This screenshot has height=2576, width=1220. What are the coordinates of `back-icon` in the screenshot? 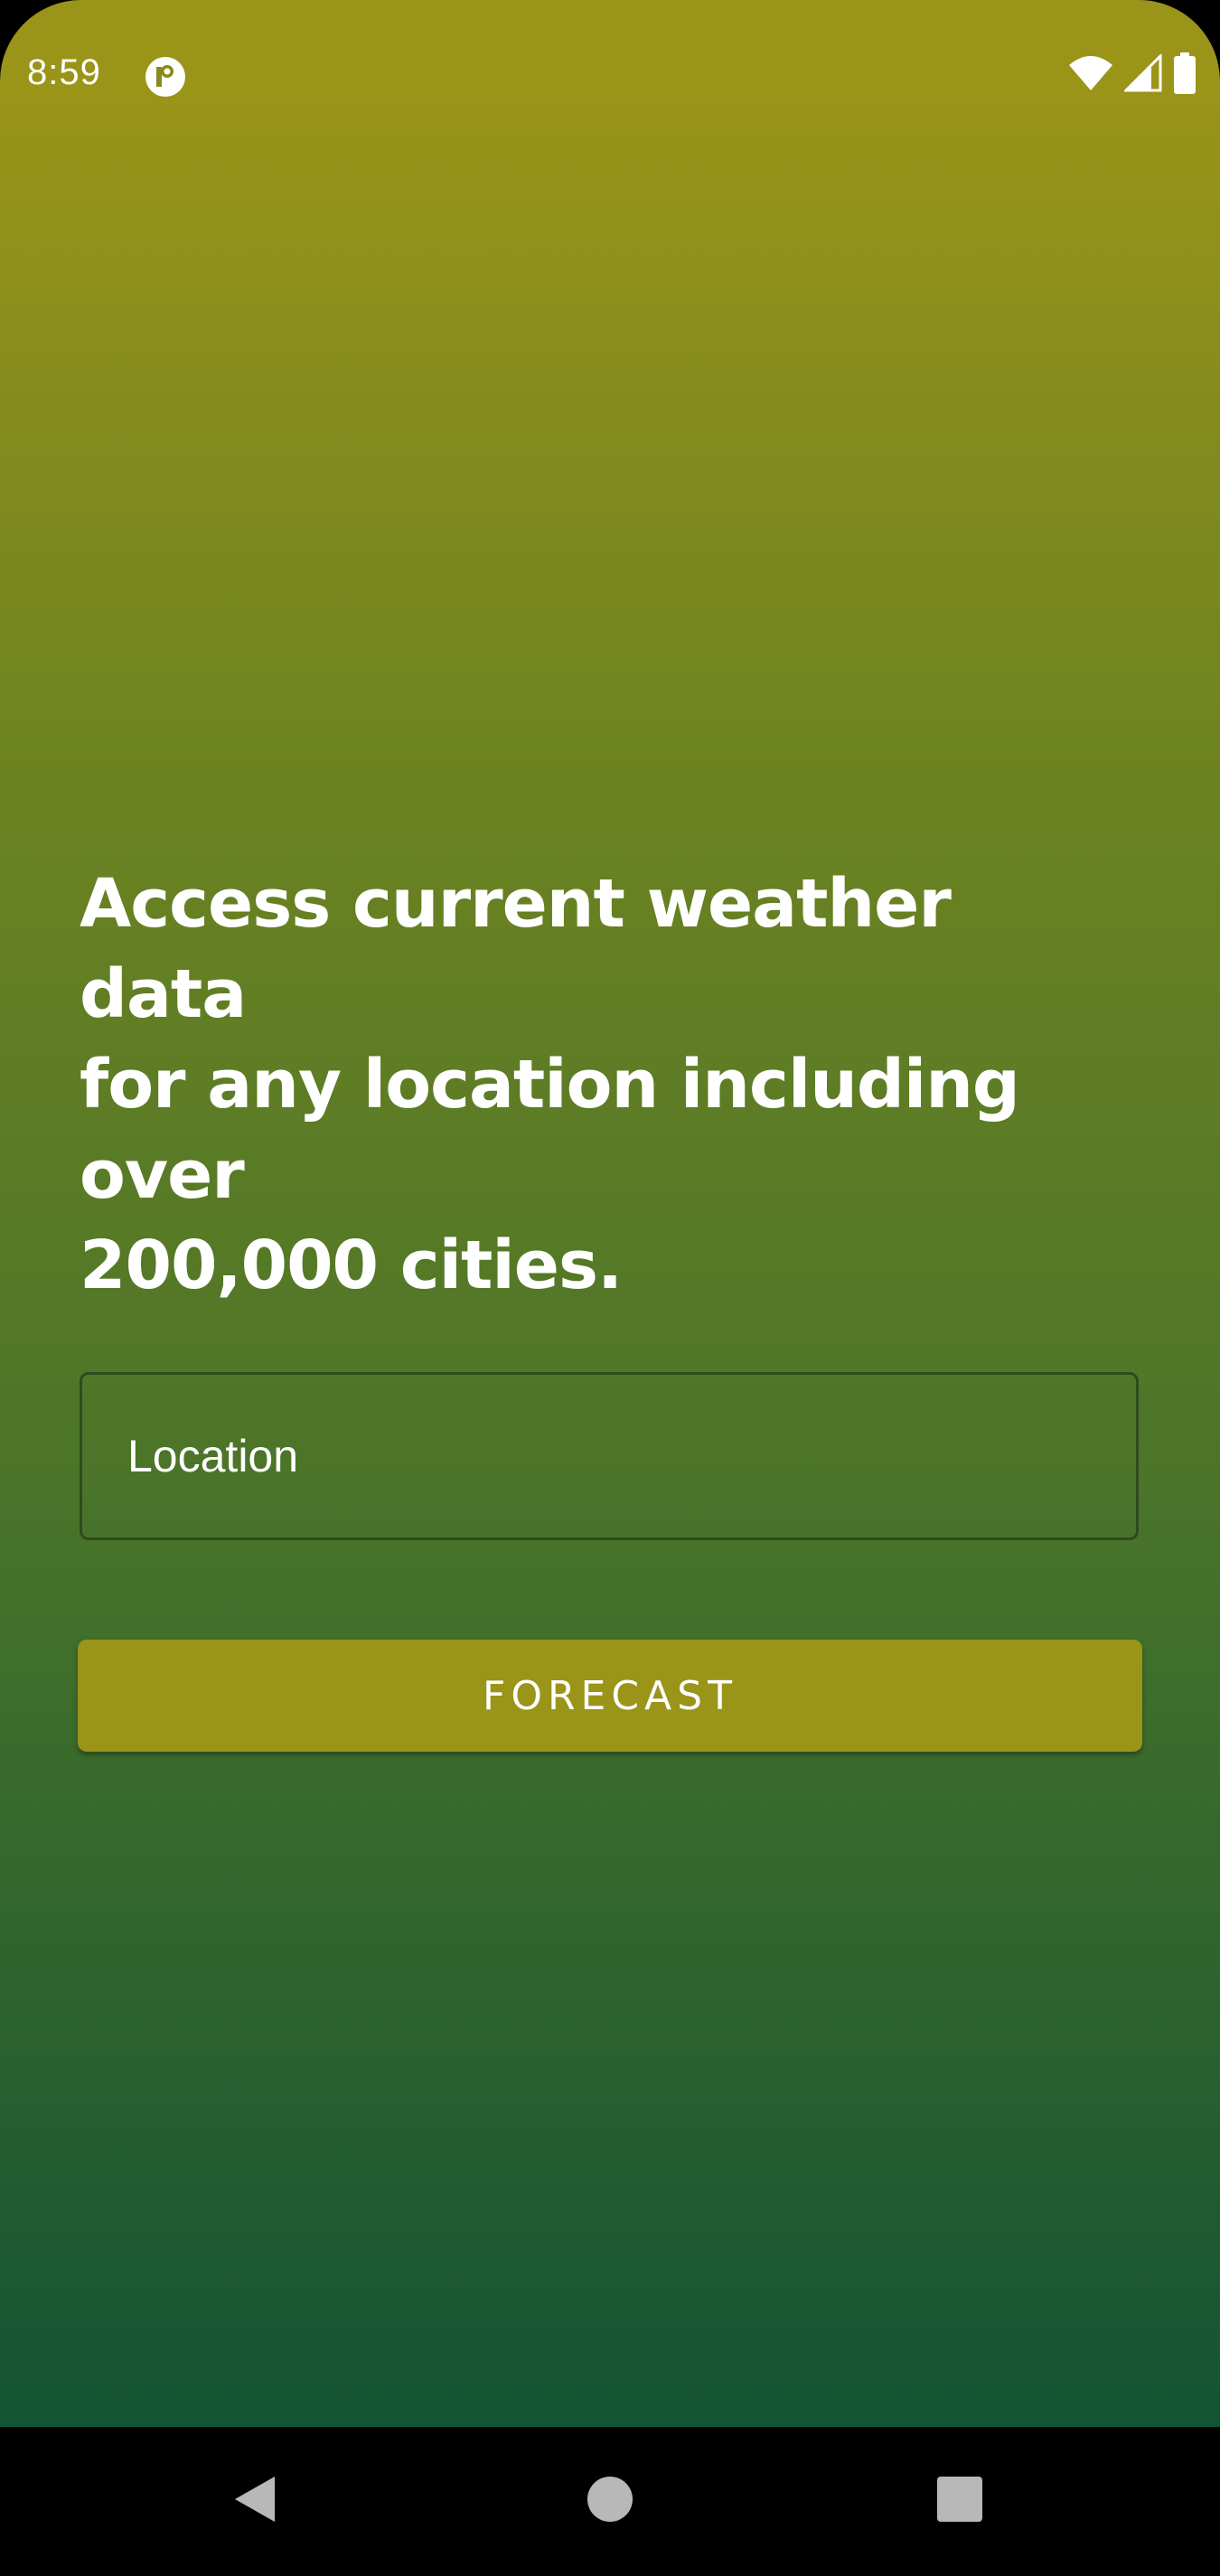 It's located at (254, 2502).